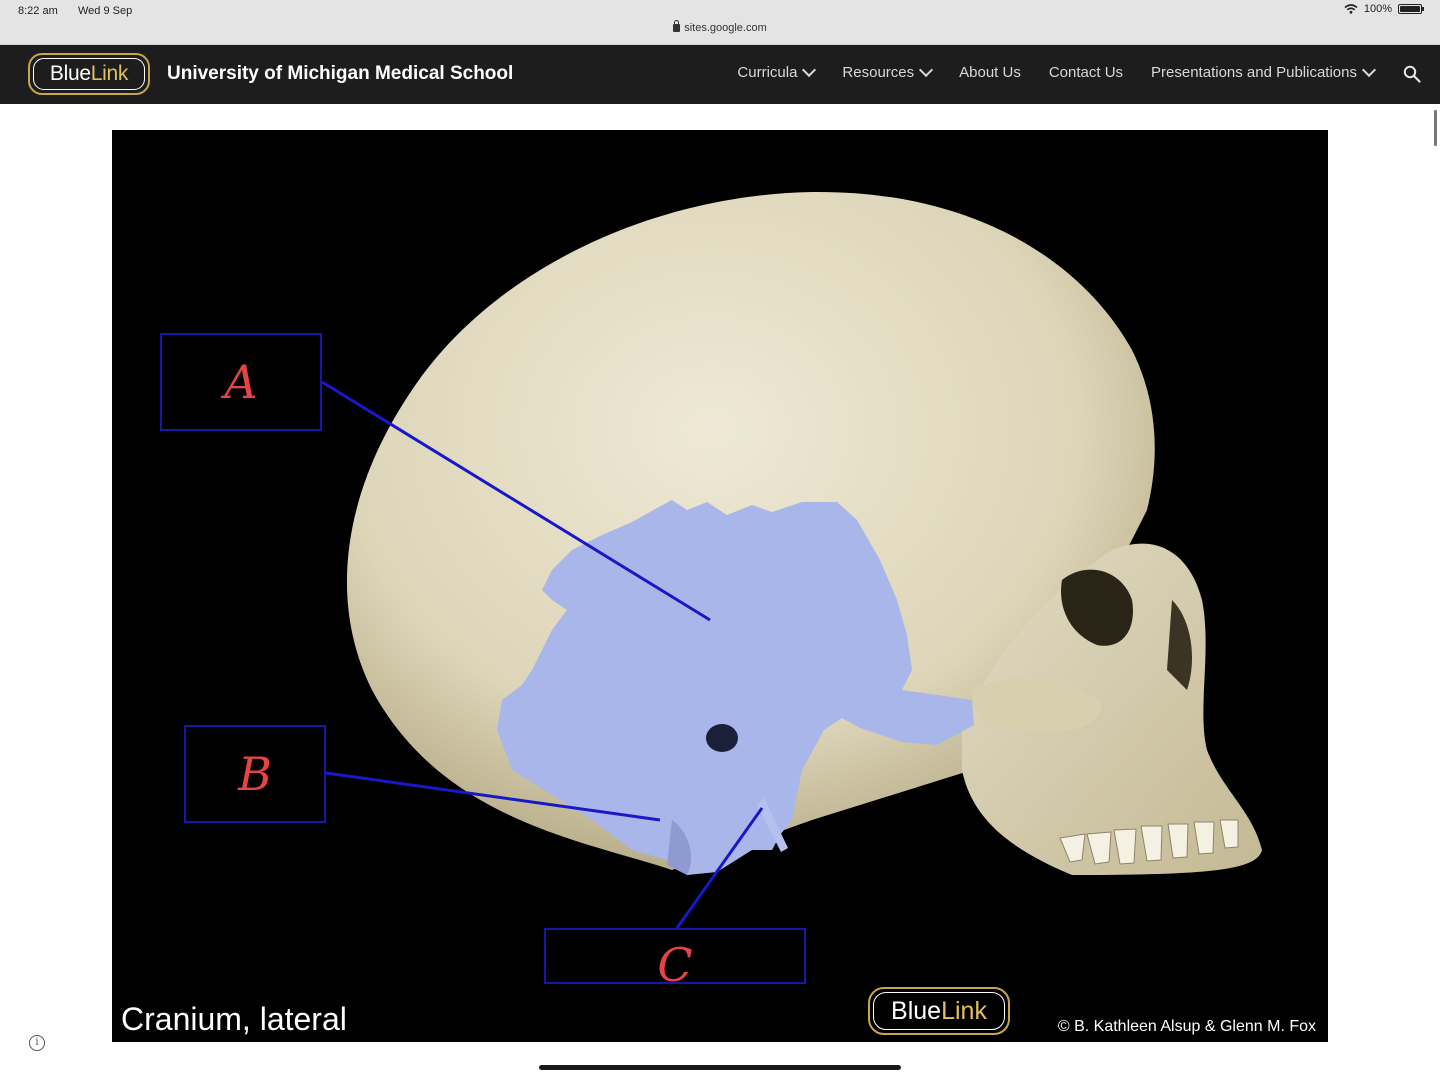 The image size is (1440, 1080). I want to click on label-box-b: B, so click(255, 774).